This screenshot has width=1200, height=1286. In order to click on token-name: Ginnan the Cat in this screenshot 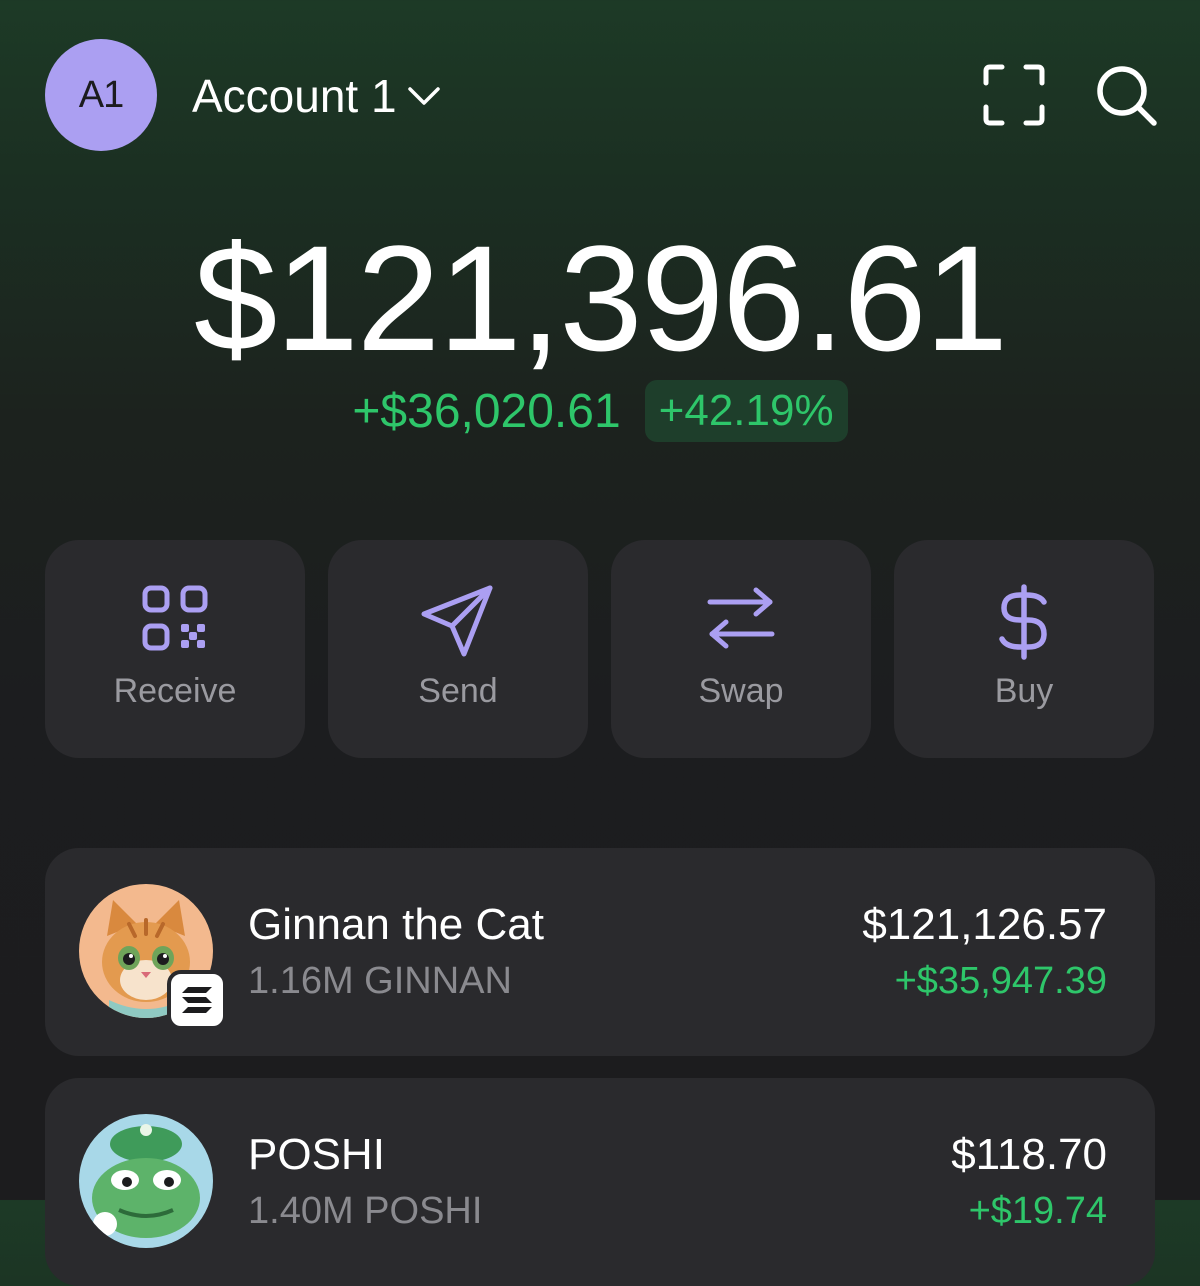, I will do `click(396, 924)`.